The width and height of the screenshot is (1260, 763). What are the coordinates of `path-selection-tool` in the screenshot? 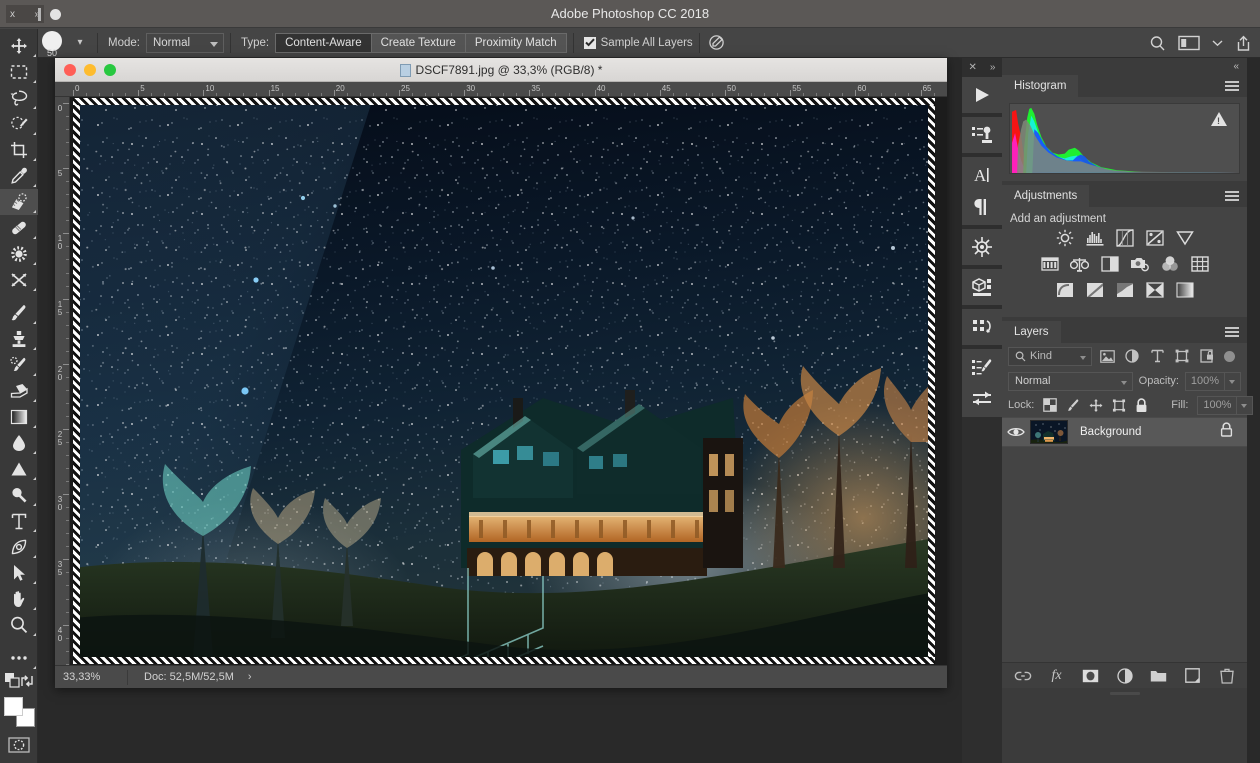 It's located at (19, 573).